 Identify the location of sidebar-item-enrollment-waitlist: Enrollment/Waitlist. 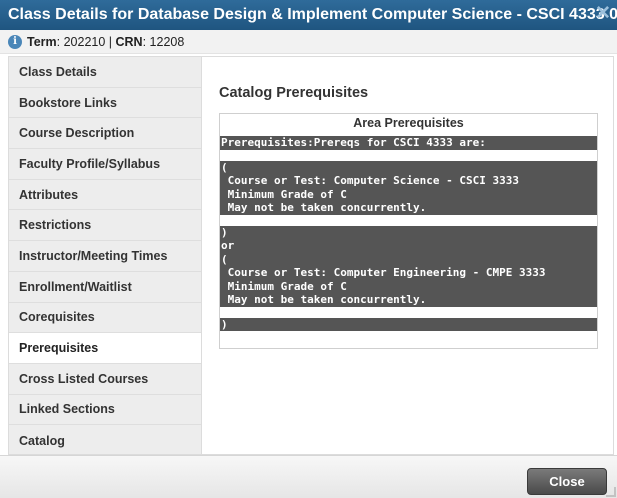
(105, 287).